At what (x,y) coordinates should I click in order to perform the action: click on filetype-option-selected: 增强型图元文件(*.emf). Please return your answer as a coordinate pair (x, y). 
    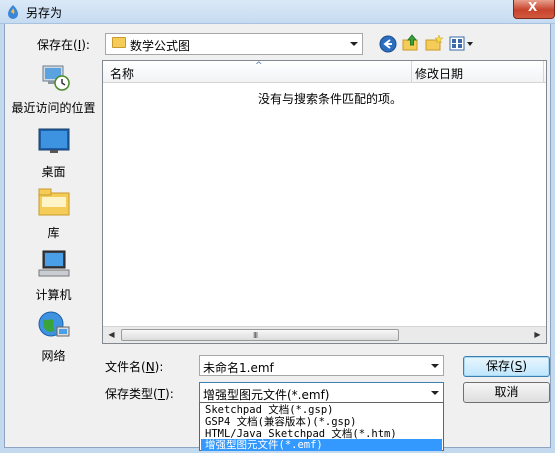
    Looking at the image, I should click on (321, 445).